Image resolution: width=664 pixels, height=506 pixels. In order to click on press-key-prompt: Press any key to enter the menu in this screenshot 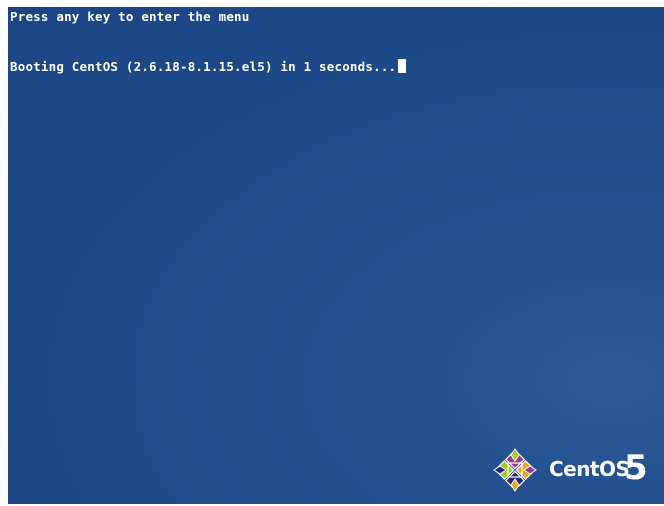, I will do `click(130, 16)`.